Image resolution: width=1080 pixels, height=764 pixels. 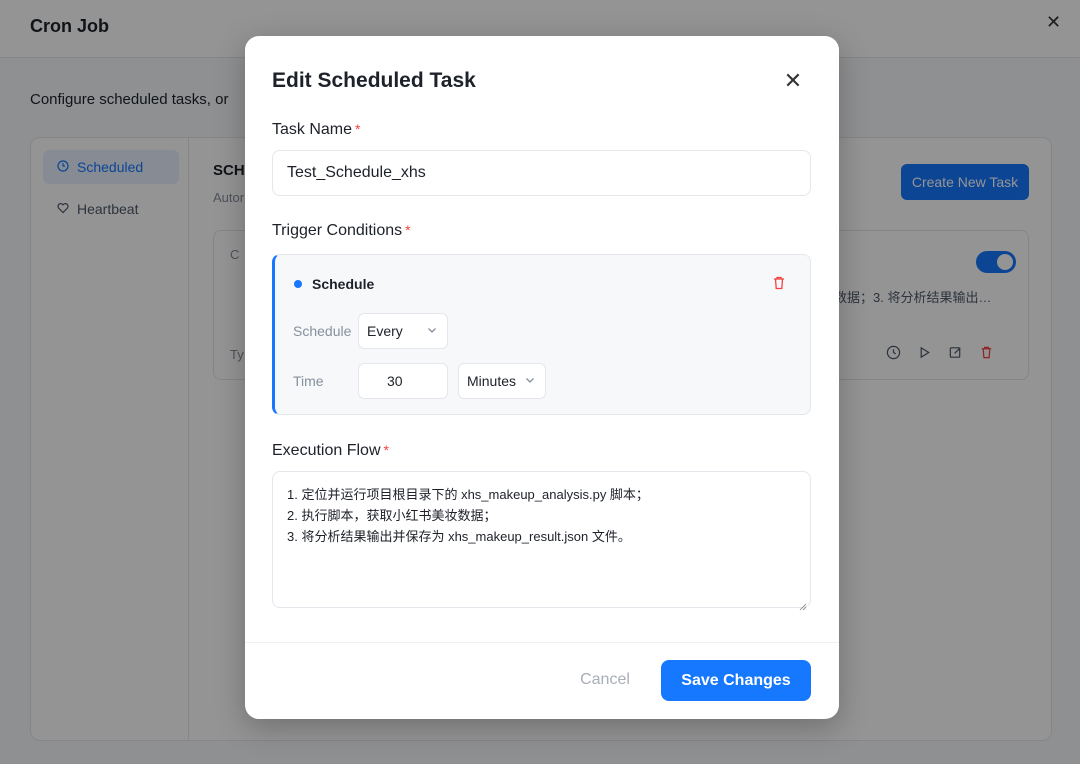 I want to click on time-field-label: Time, so click(x=308, y=381).